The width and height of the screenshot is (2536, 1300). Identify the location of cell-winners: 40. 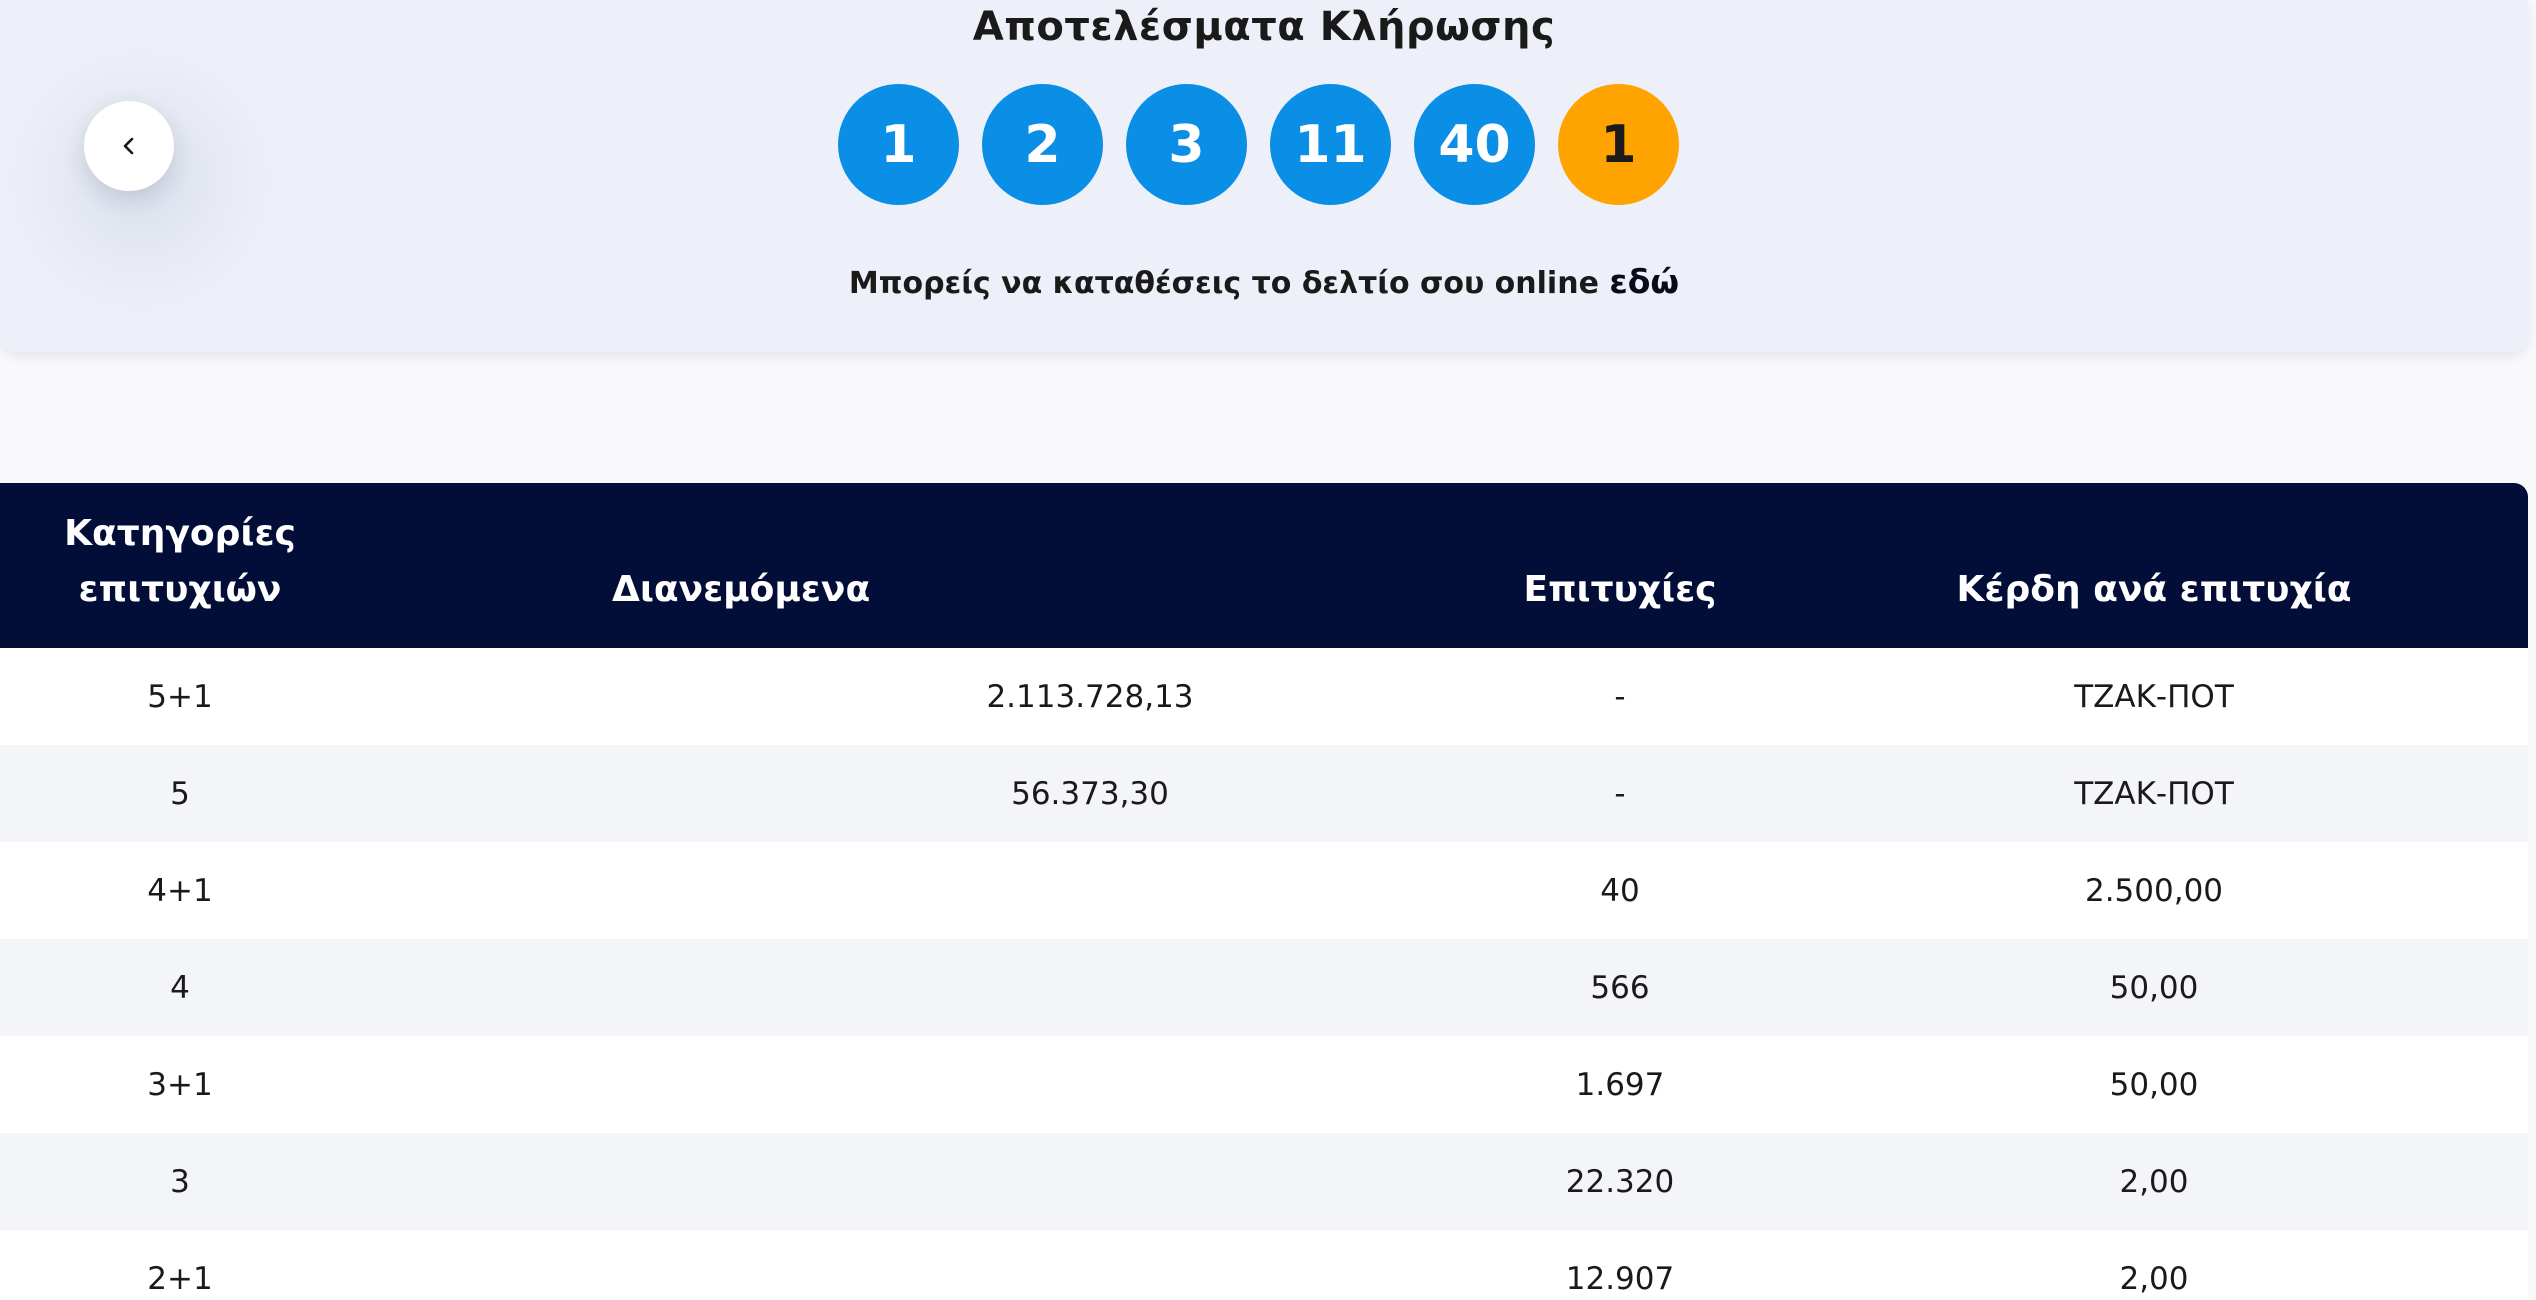
(1620, 890).